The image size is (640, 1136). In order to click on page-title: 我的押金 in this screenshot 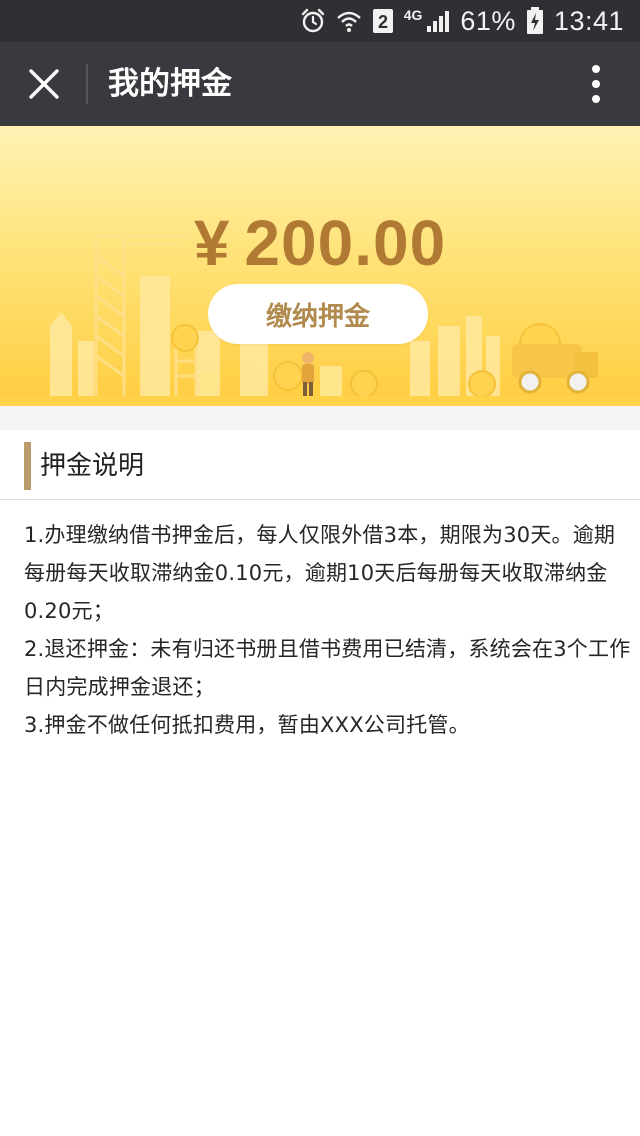, I will do `click(170, 84)`.